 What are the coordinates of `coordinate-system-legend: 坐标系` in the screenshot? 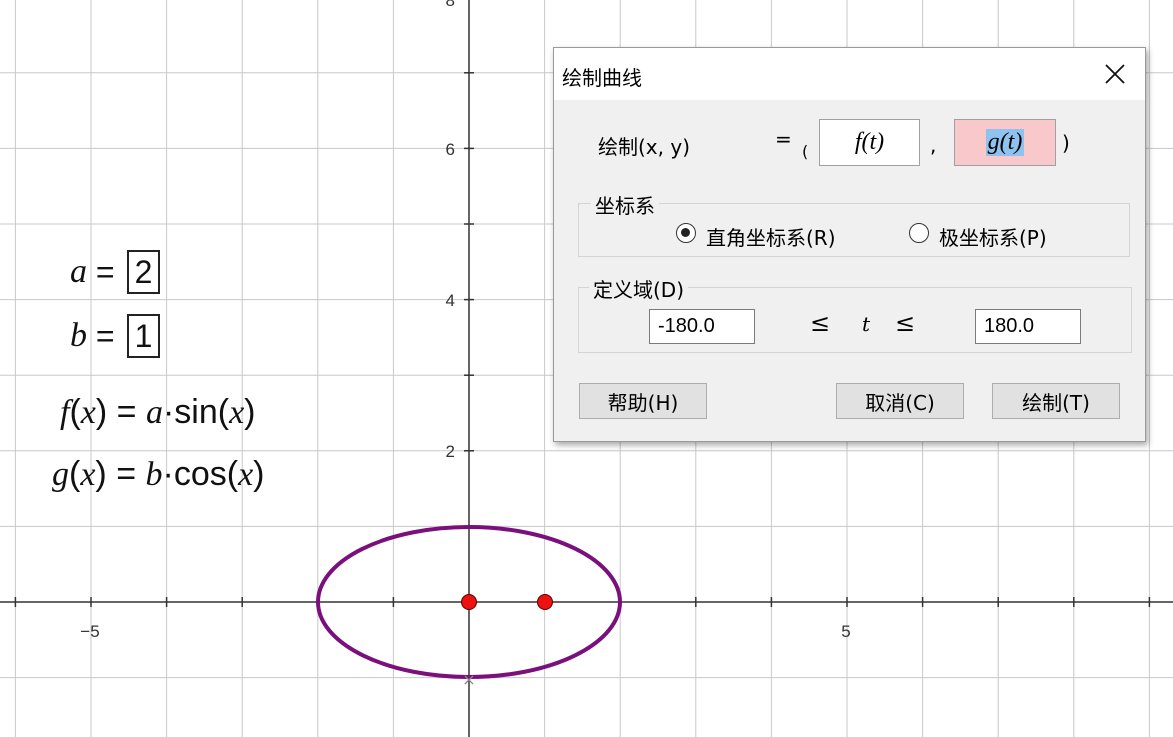 It's located at (625, 204).